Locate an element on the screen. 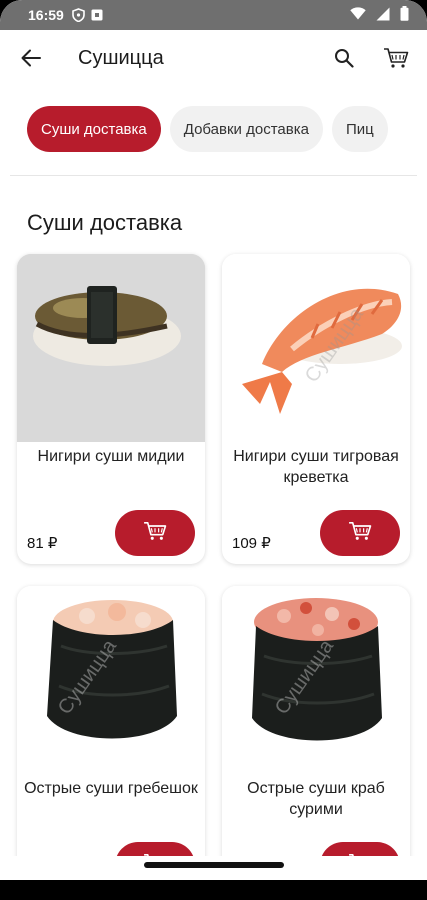  app-bar: Сушицца is located at coordinates (213, 58).